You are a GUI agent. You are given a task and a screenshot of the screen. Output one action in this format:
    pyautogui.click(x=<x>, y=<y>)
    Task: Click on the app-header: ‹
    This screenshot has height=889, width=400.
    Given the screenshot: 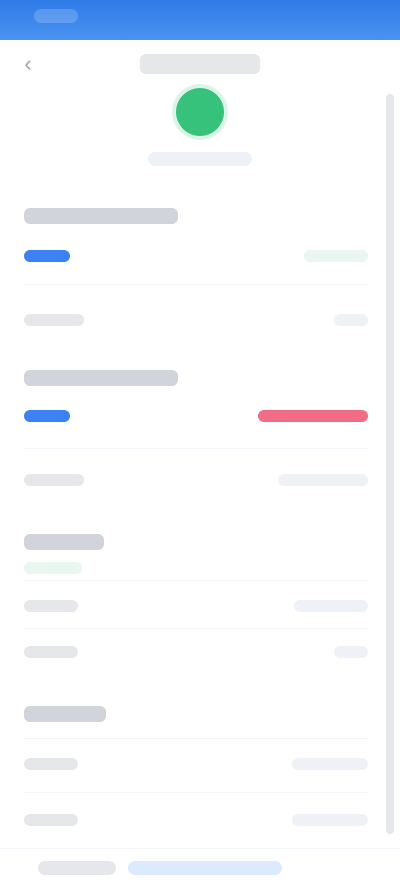 What is the action you would take?
    pyautogui.click(x=200, y=64)
    